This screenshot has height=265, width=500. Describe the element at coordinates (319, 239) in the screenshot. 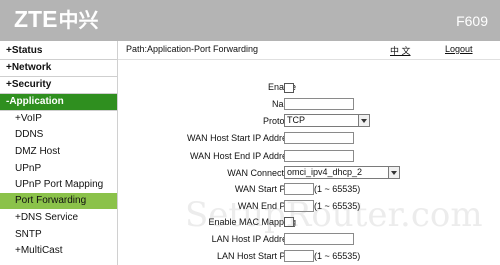

I see `lan-host-ip-input` at that location.